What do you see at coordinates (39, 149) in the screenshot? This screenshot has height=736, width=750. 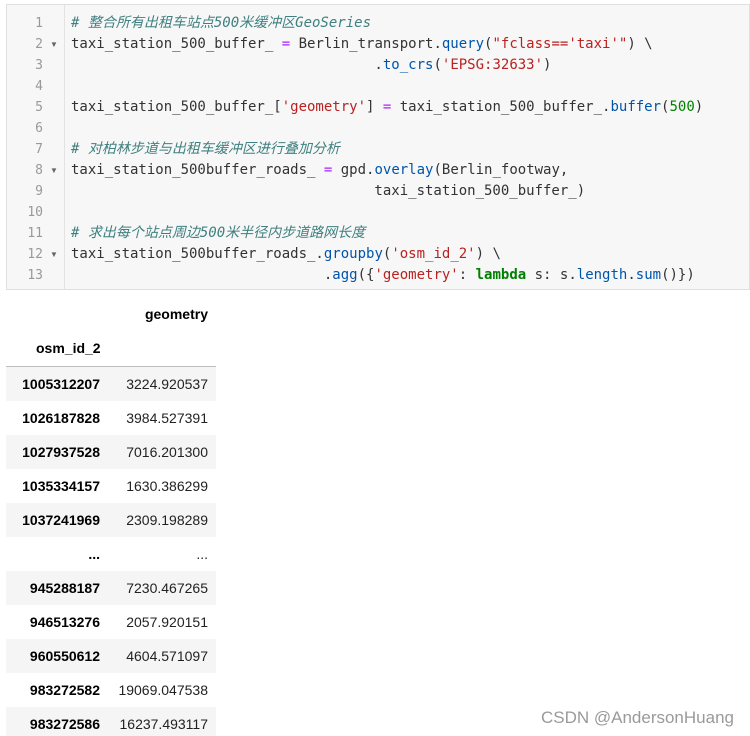 I see `line-number: 7` at bounding box center [39, 149].